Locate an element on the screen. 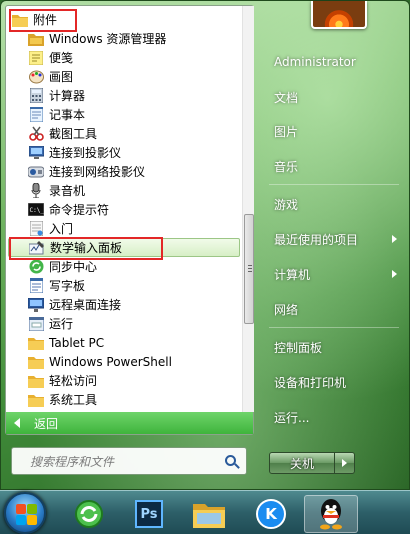  search-input: 搜索程序和文件 is located at coordinates (129, 461).